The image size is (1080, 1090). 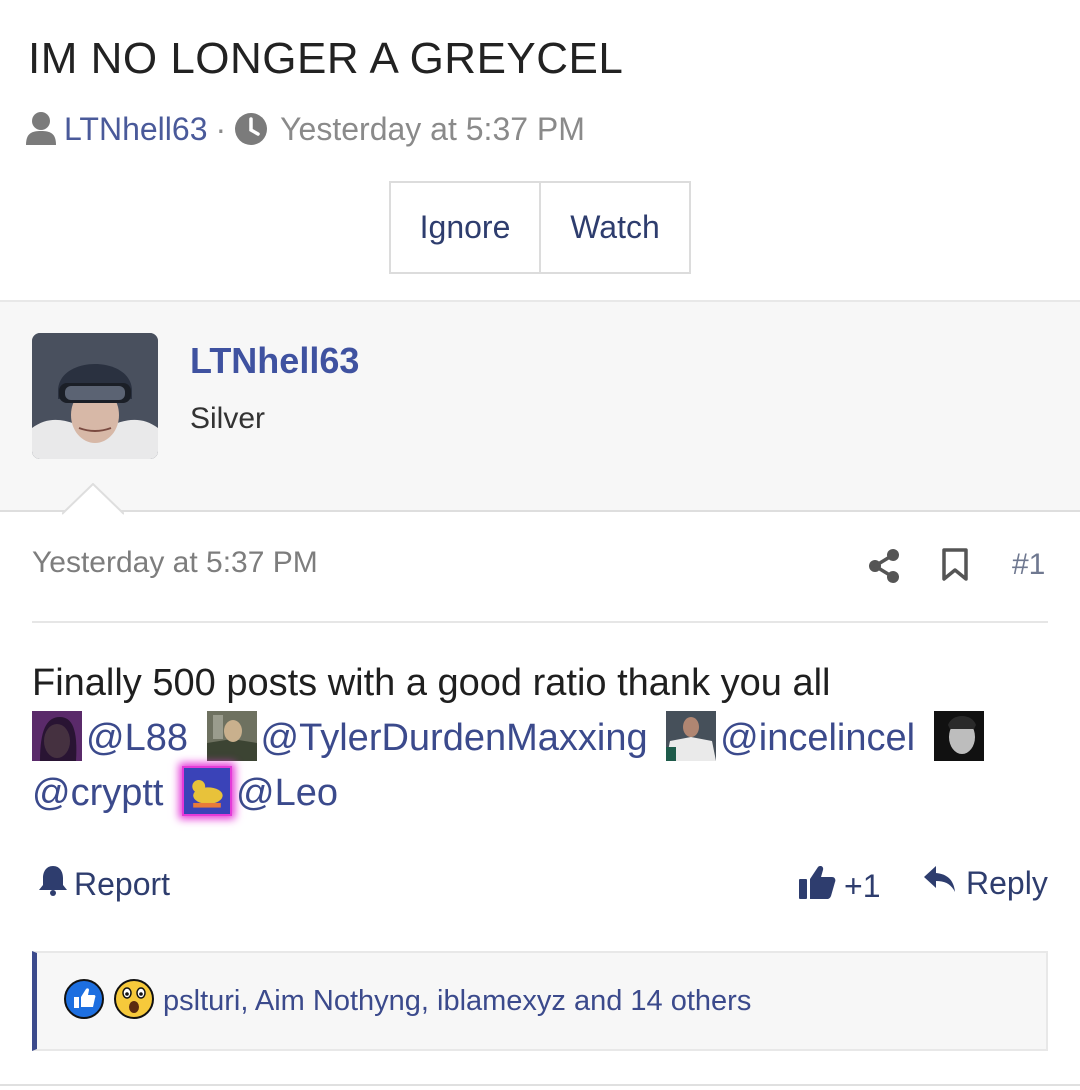 I want to click on thread-actions: Ignore Watch, so click(x=540, y=227).